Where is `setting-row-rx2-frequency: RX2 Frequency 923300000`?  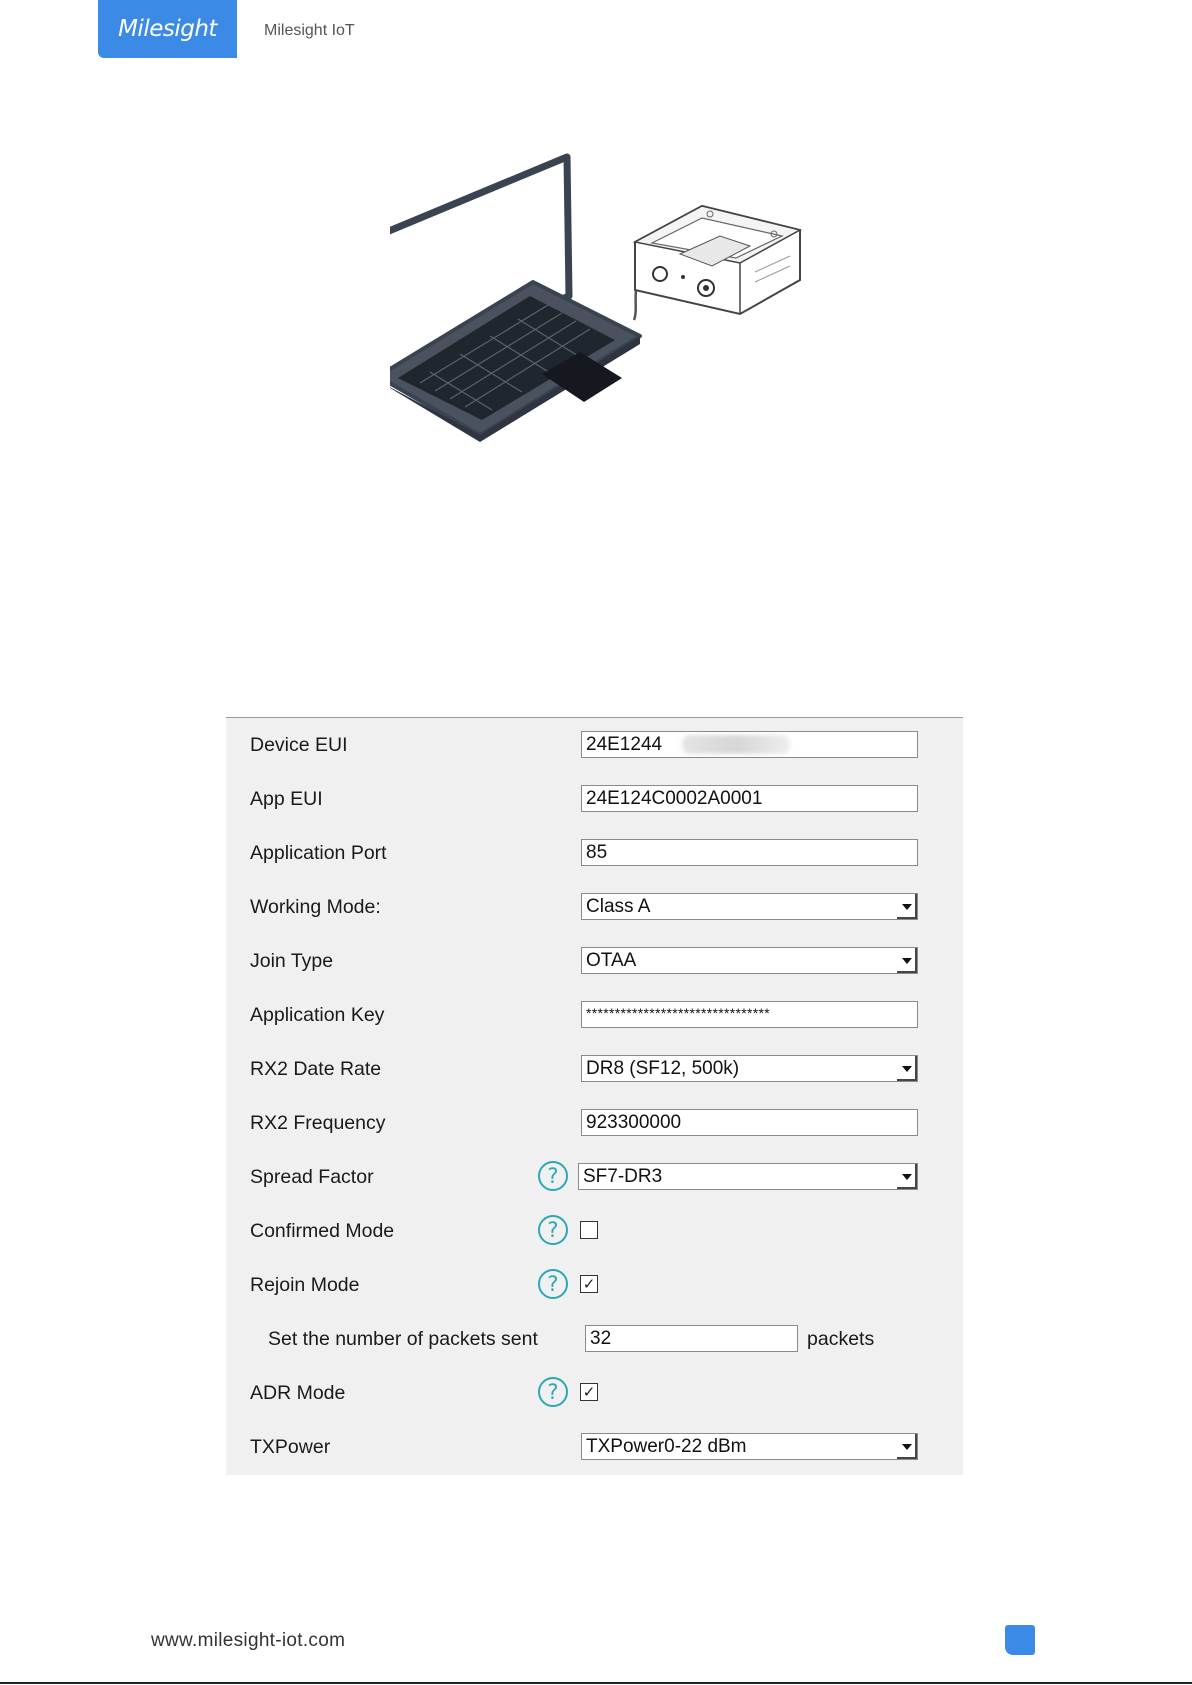
setting-row-rx2-frequency: RX2 Frequency 923300000 is located at coordinates (594, 1123).